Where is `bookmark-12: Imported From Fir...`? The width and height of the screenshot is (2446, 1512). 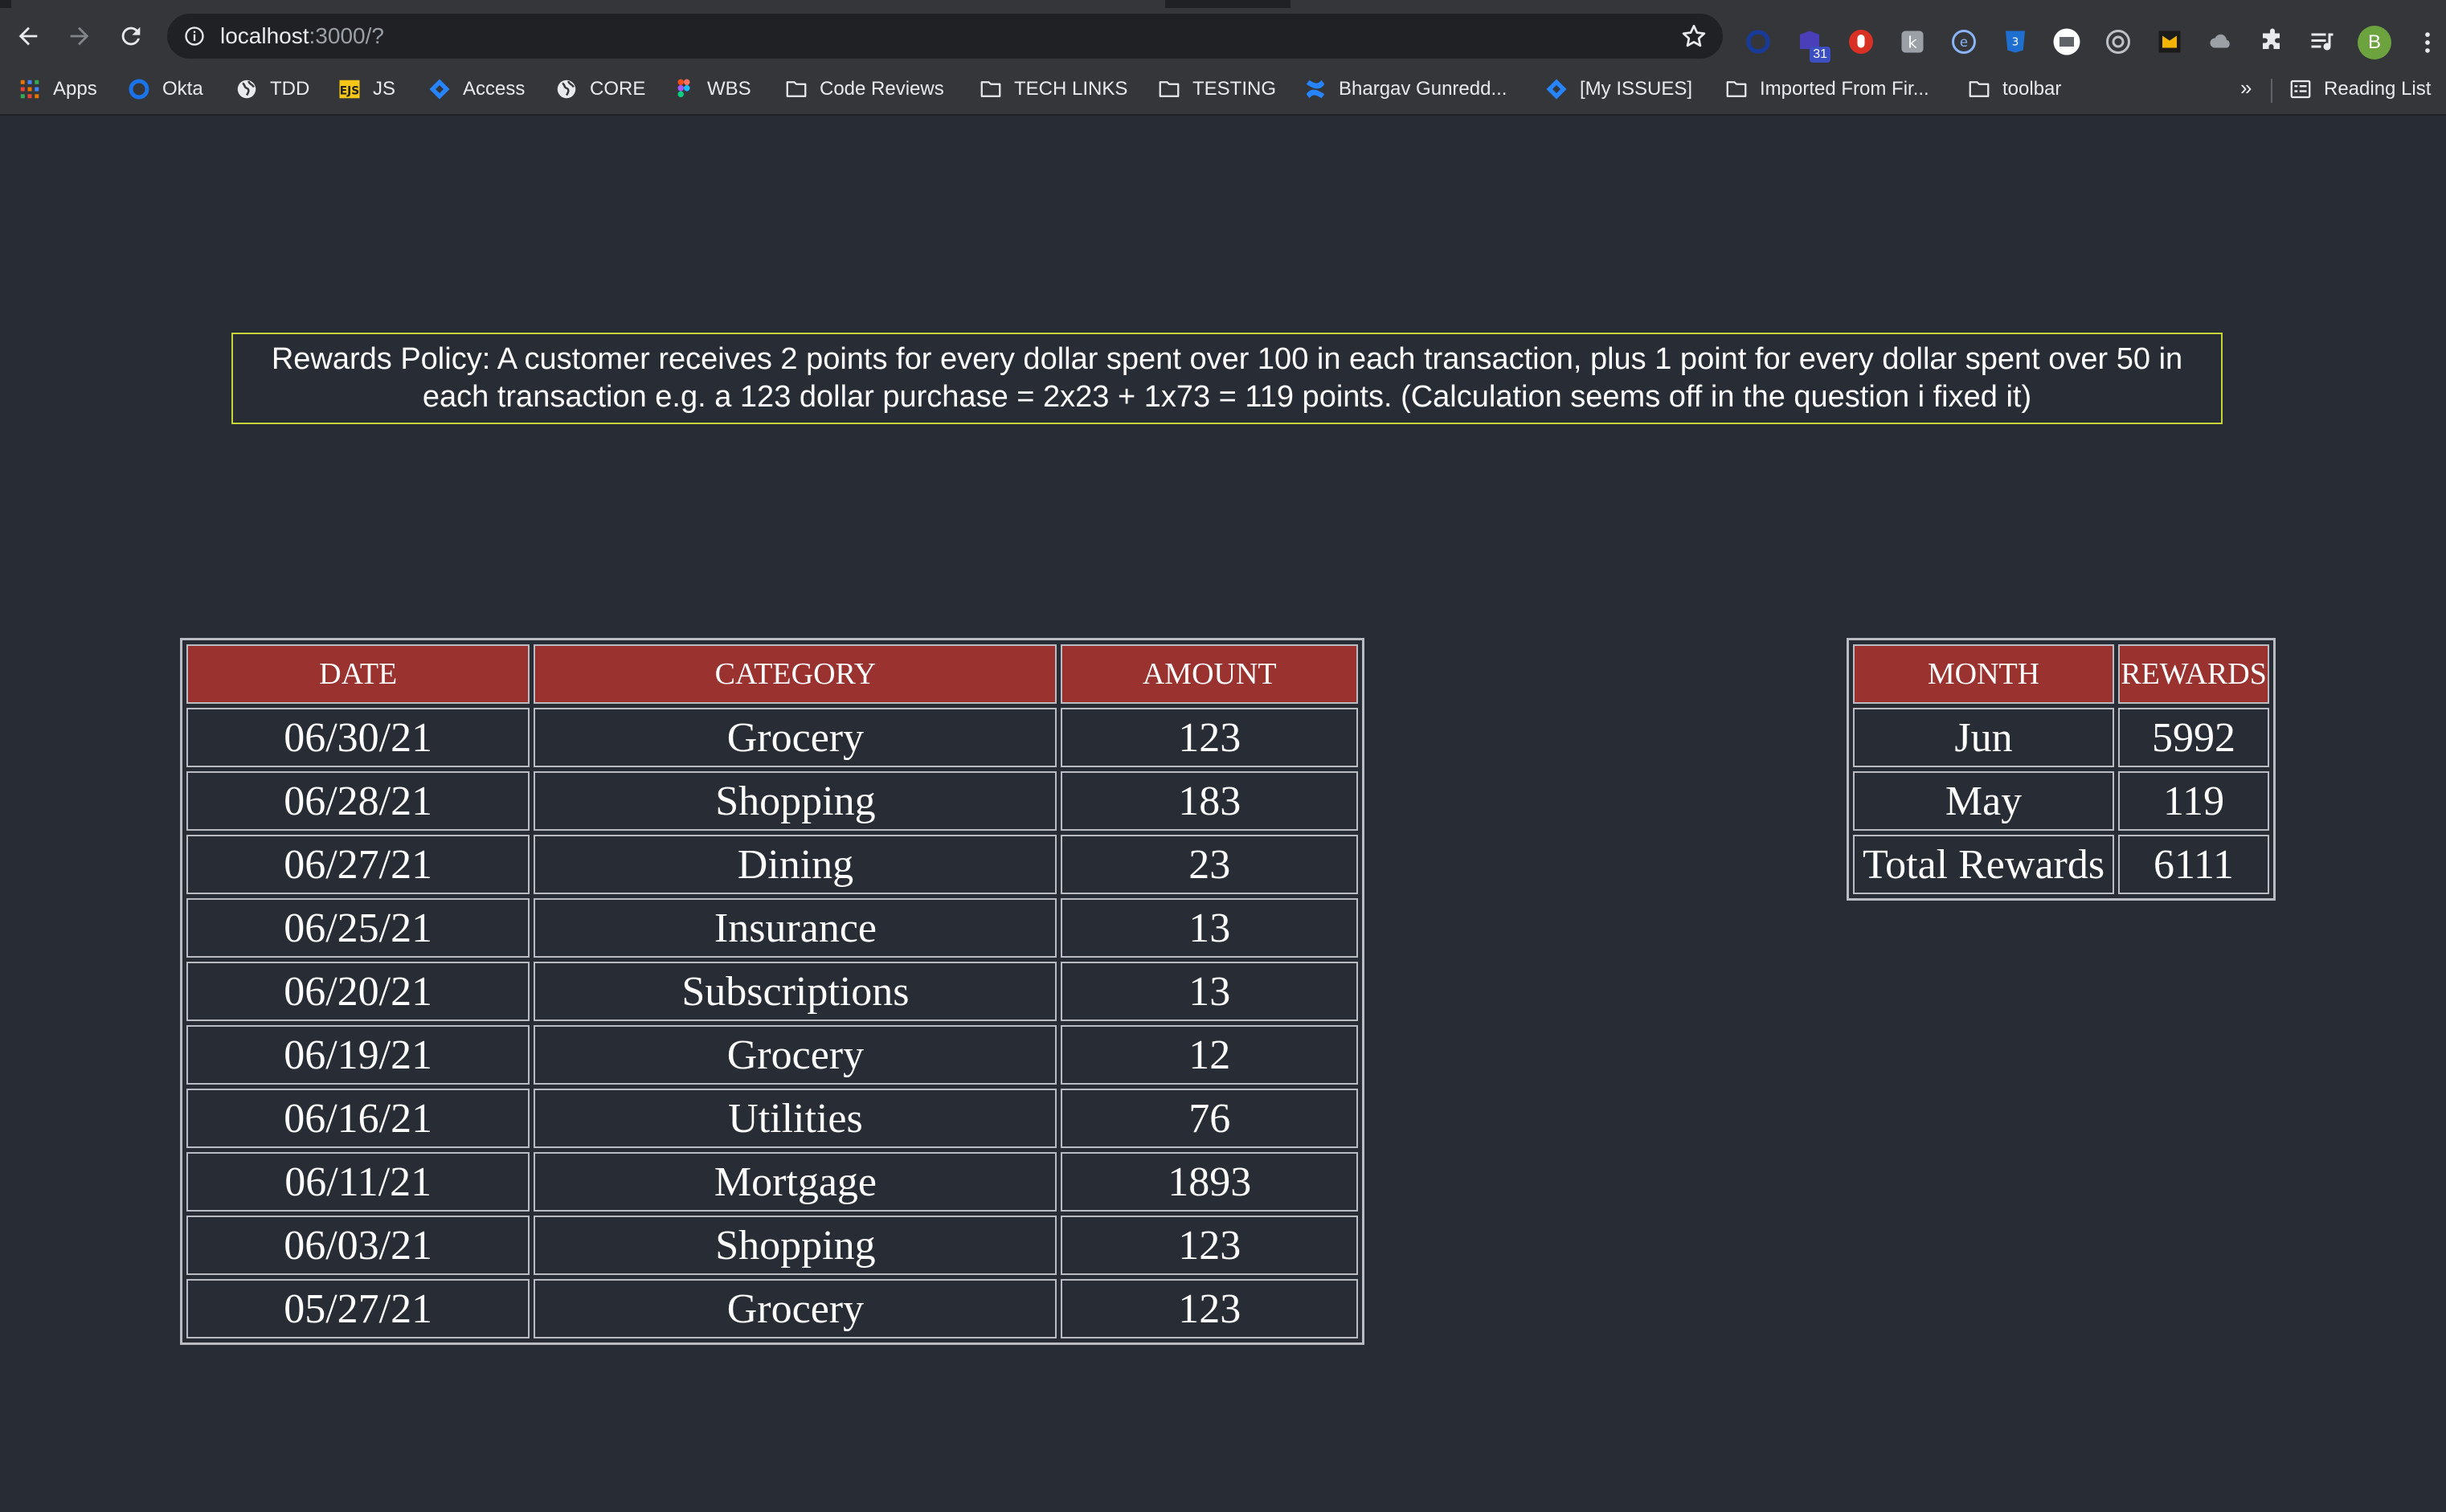
bookmark-12: Imported From Fir... is located at coordinates (1826, 89).